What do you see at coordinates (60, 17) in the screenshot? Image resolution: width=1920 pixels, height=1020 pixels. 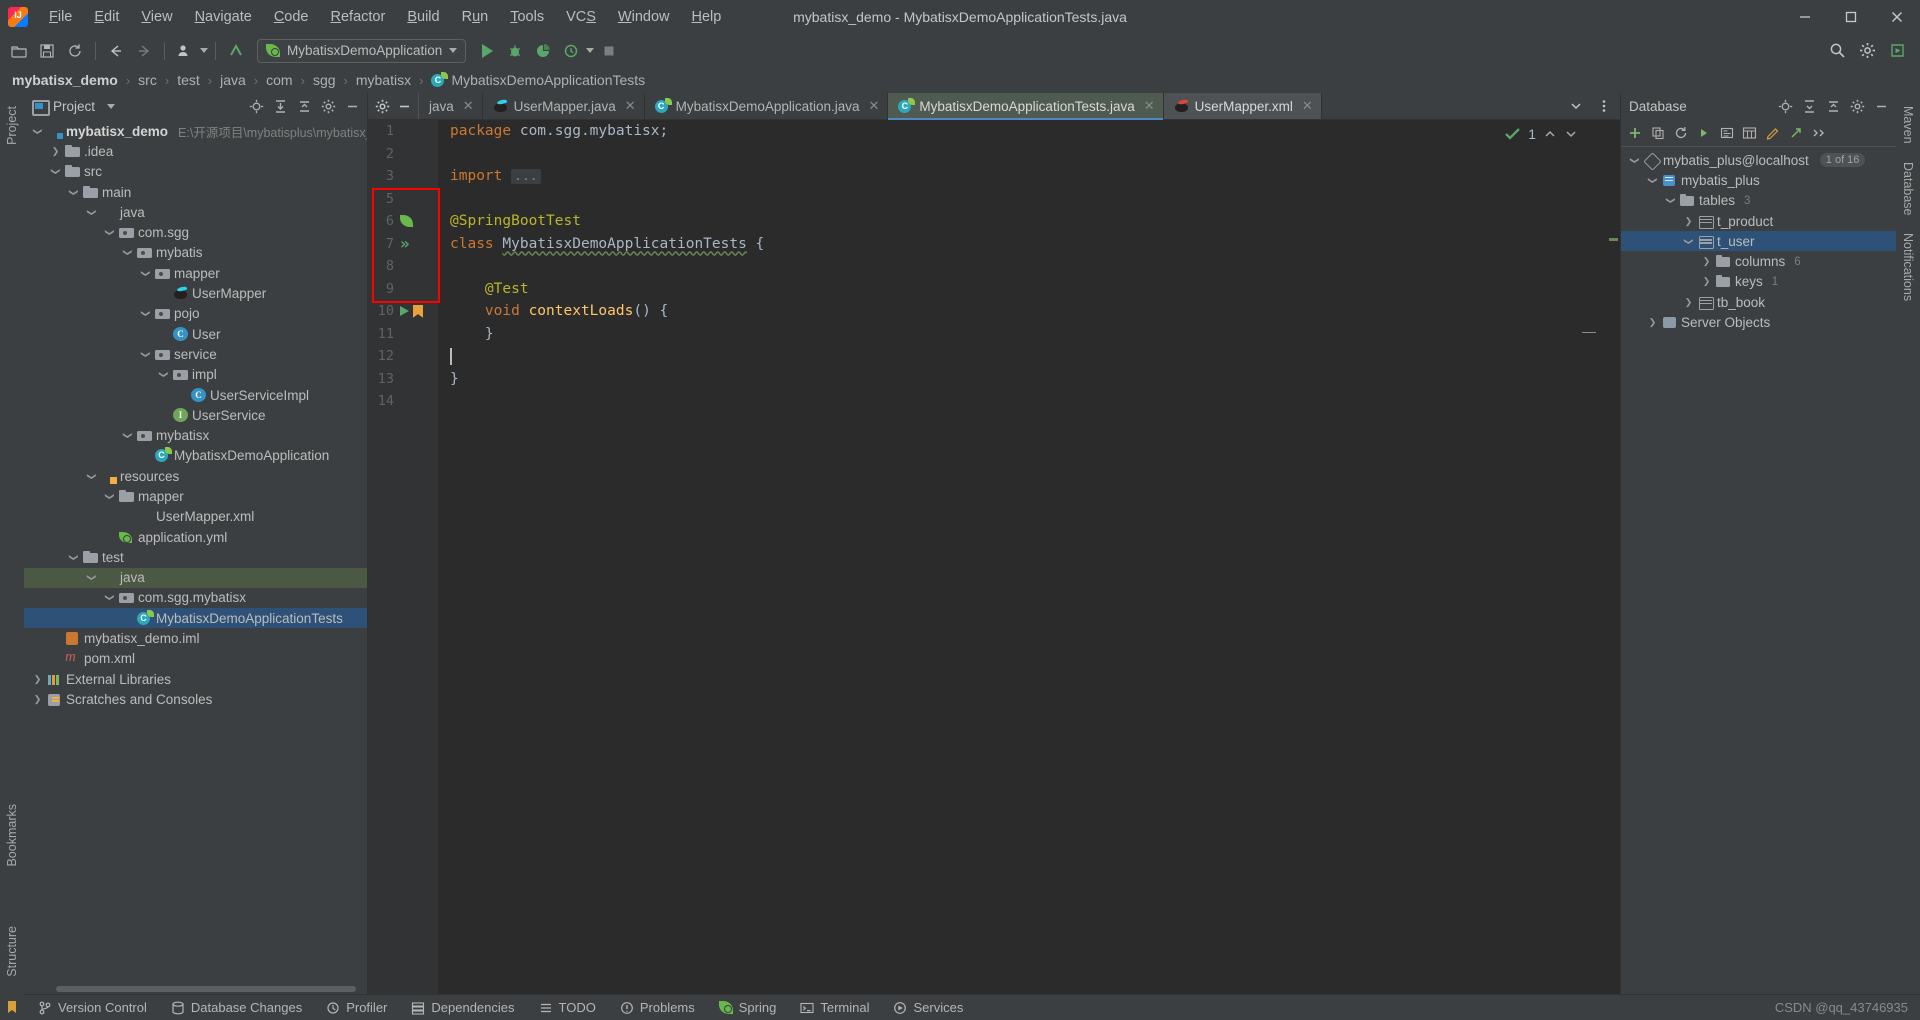 I see `menu-file: File` at bounding box center [60, 17].